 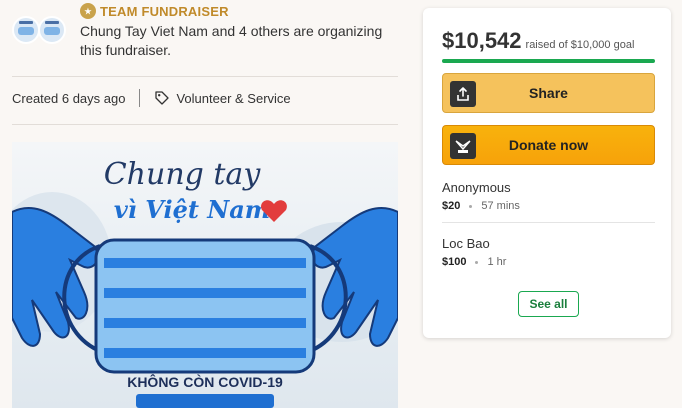 What do you see at coordinates (140, 98) in the screenshot?
I see `meta-separator` at bounding box center [140, 98].